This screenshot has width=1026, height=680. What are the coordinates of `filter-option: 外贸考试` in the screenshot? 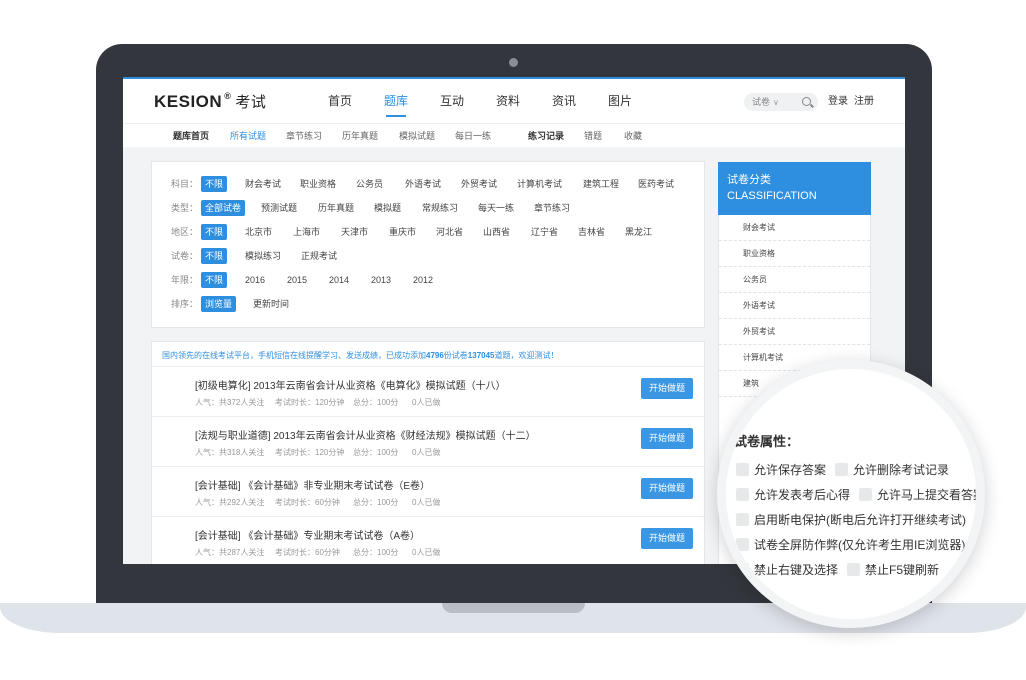 It's located at (479, 184).